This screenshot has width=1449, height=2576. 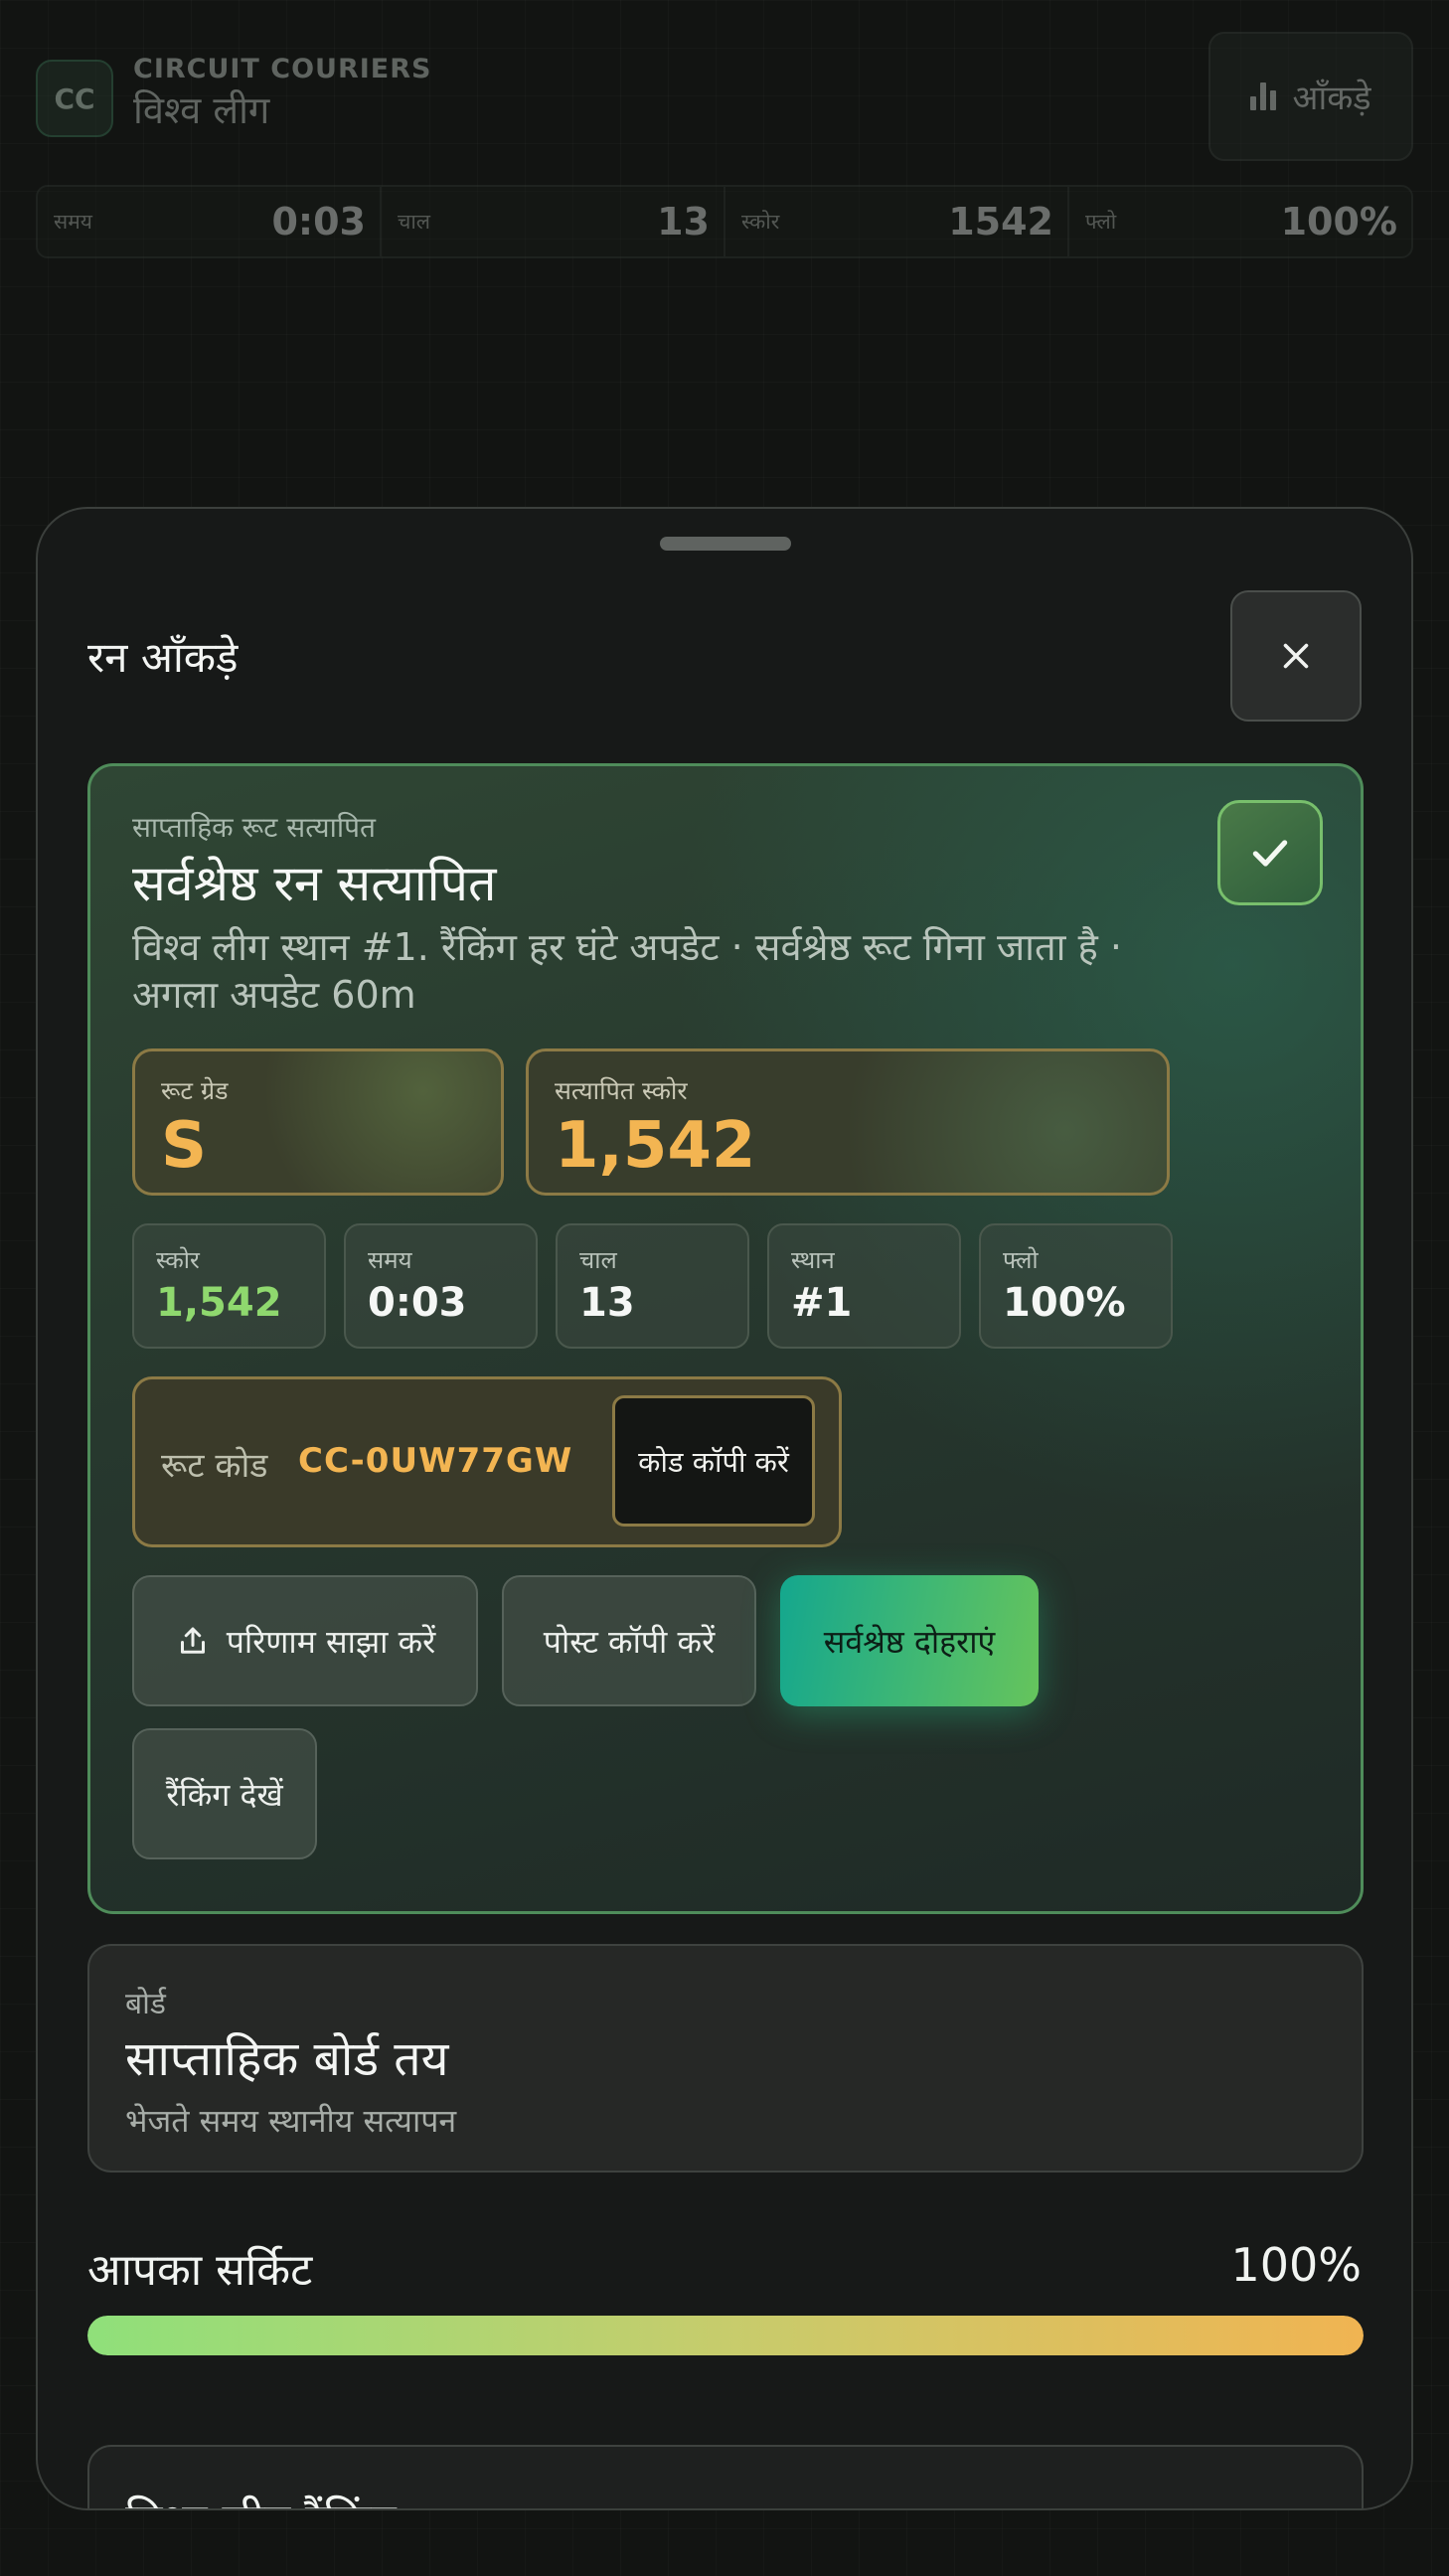 I want to click on mini-stat-moves: चाल 13, so click(x=652, y=1286).